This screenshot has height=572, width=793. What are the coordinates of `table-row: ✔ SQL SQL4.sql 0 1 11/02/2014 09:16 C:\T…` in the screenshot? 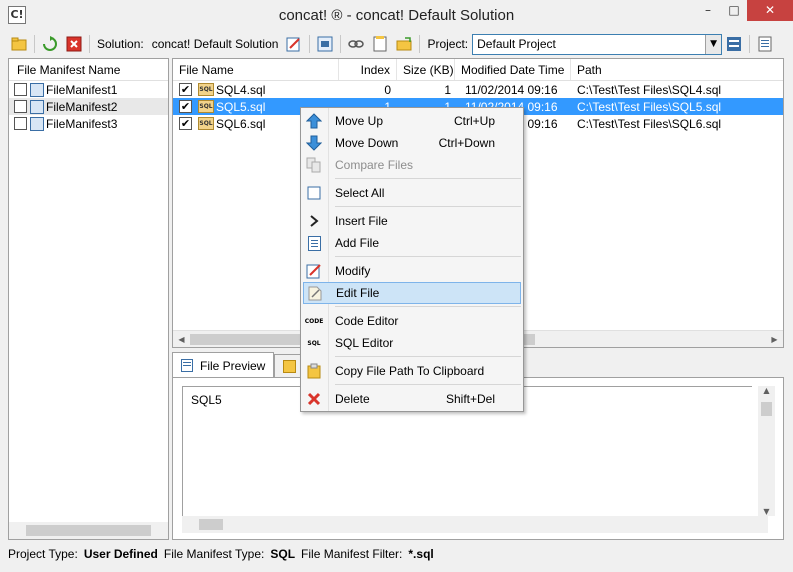 It's located at (478, 89).